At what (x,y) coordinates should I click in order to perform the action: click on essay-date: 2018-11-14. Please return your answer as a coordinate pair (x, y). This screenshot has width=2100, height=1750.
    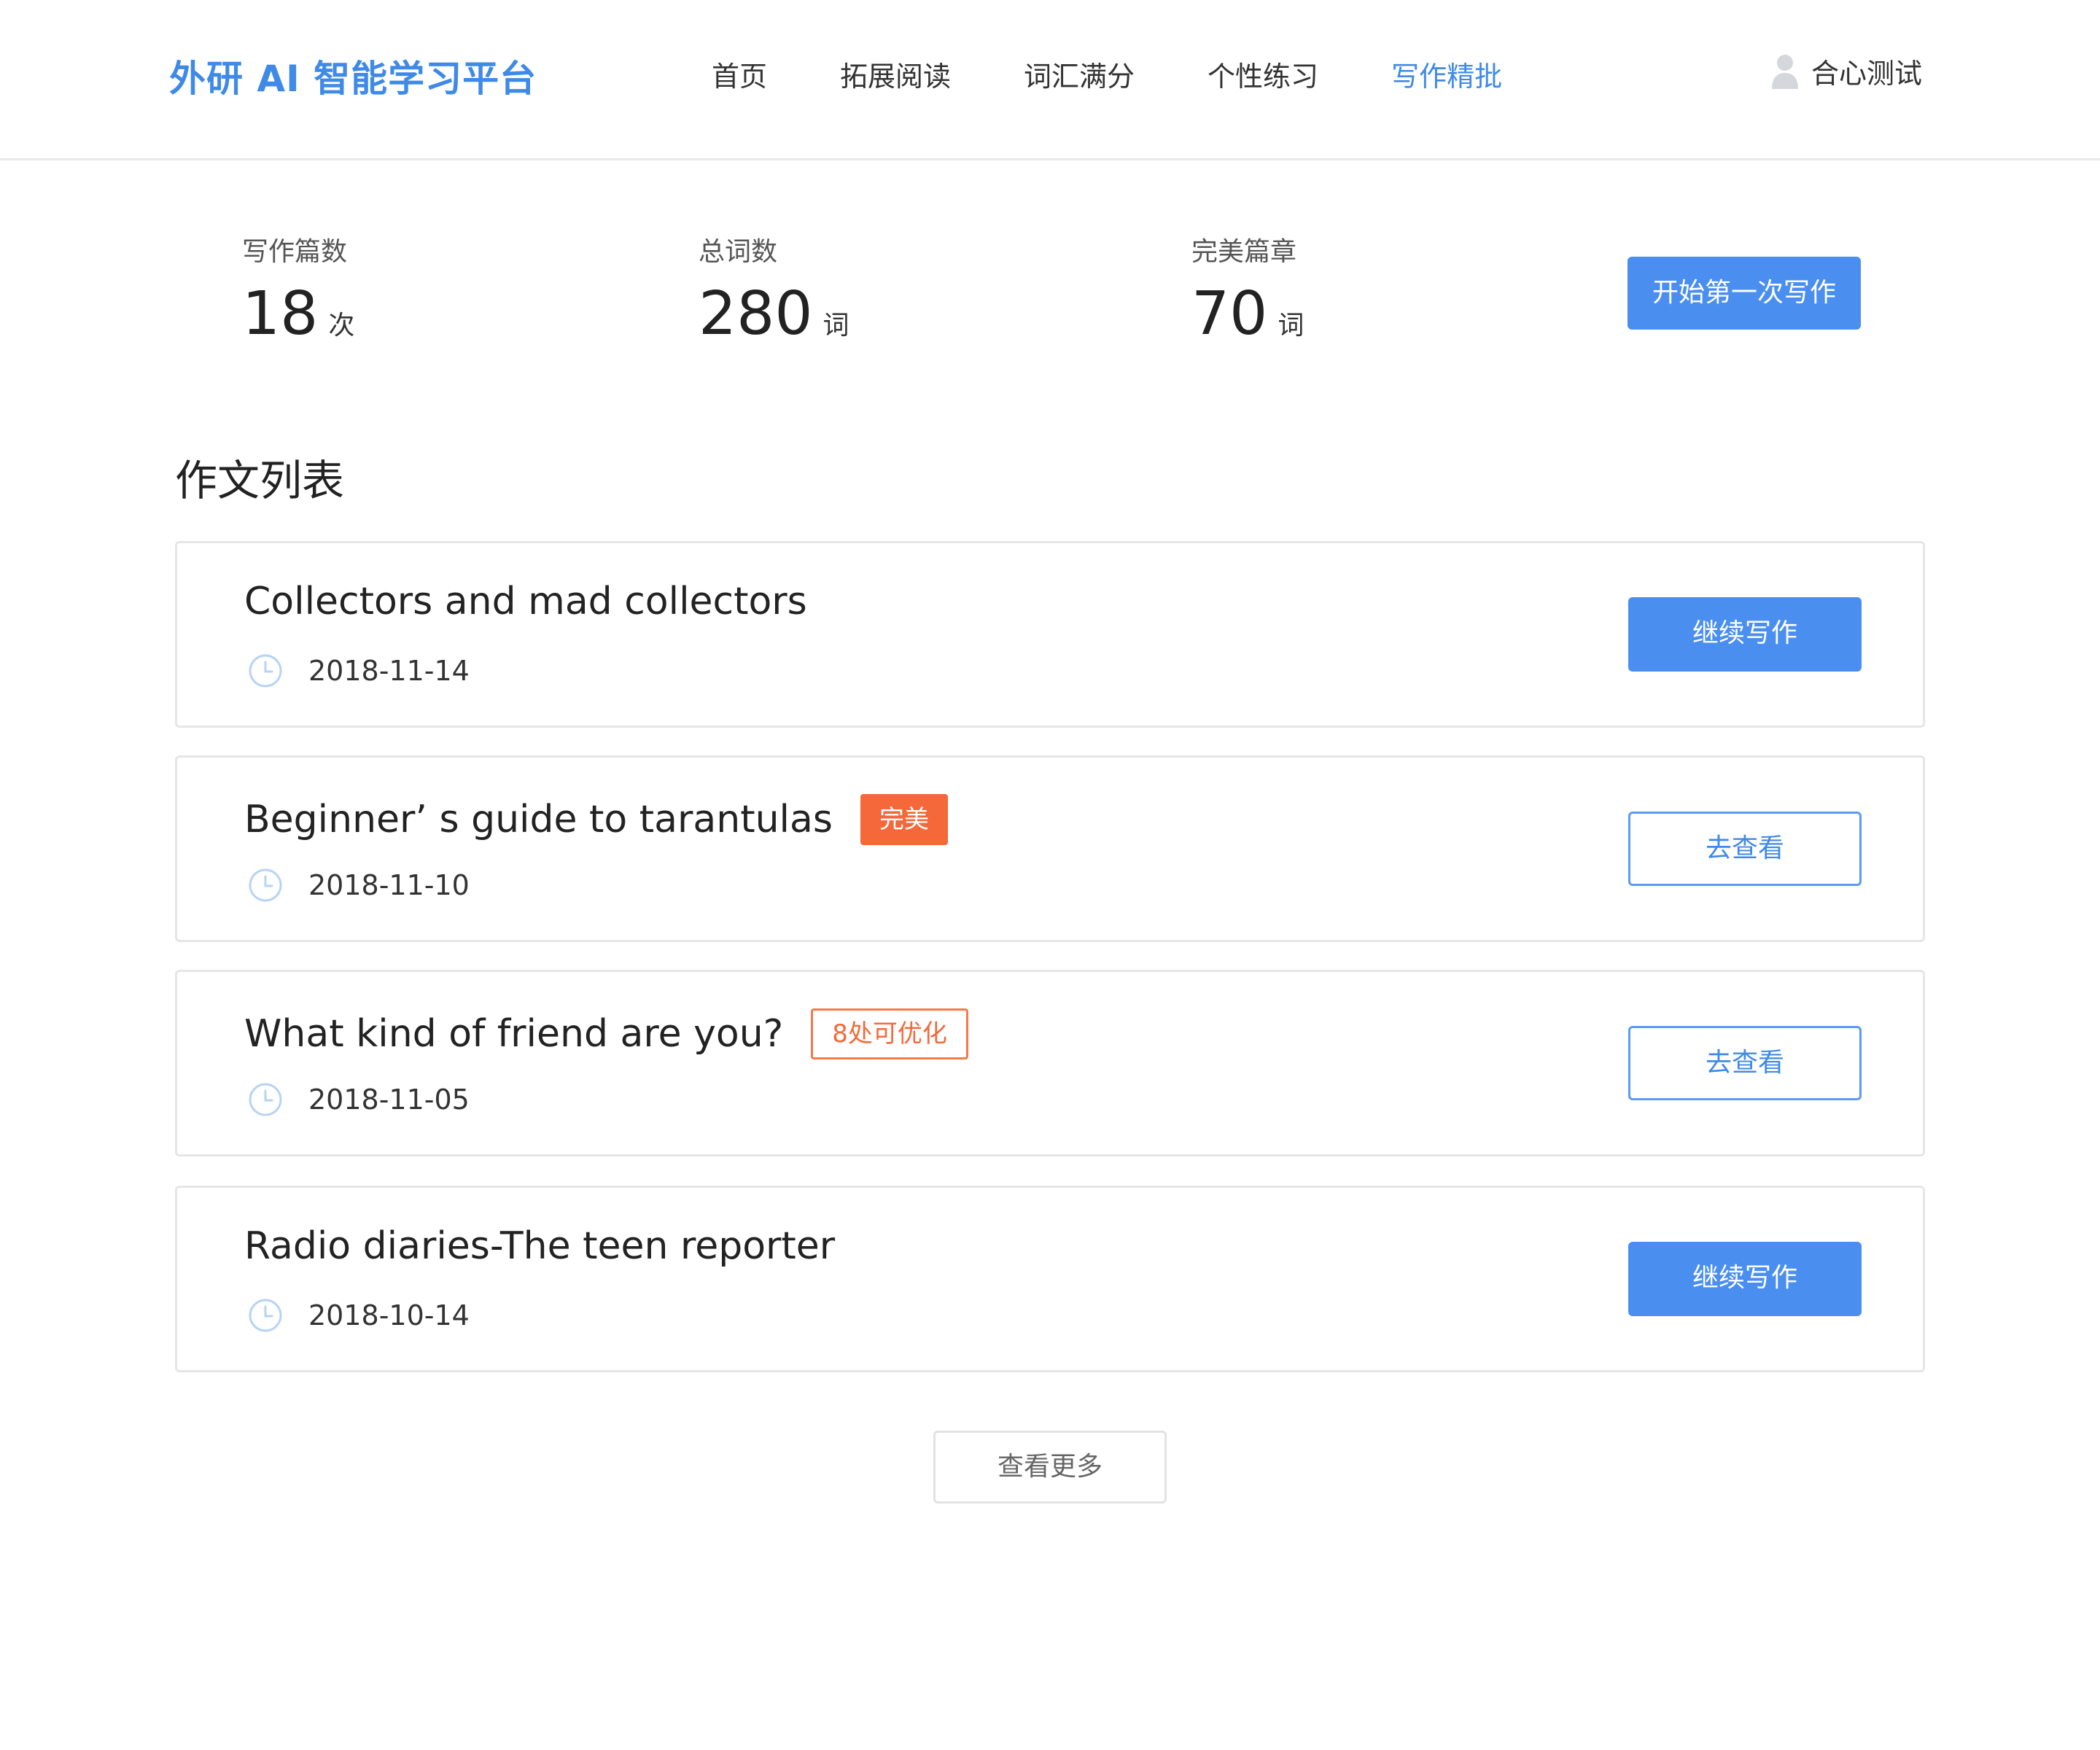
    Looking at the image, I should click on (389, 671).